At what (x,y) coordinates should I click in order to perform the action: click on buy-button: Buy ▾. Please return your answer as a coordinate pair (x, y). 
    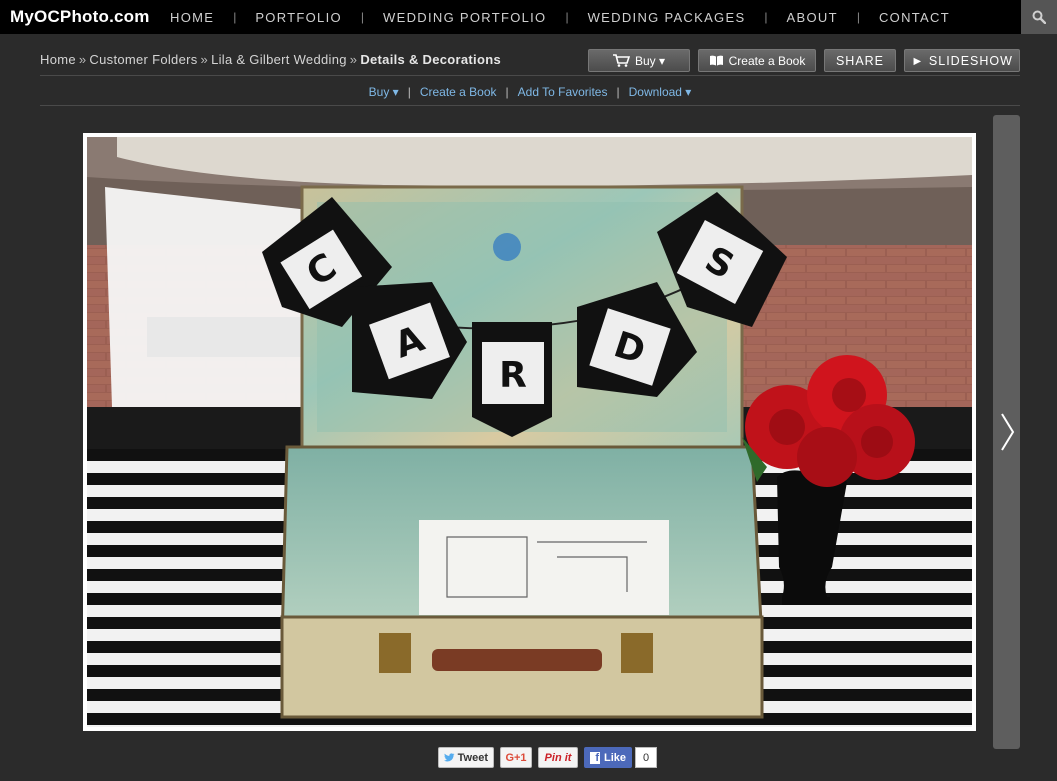
    Looking at the image, I should click on (639, 60).